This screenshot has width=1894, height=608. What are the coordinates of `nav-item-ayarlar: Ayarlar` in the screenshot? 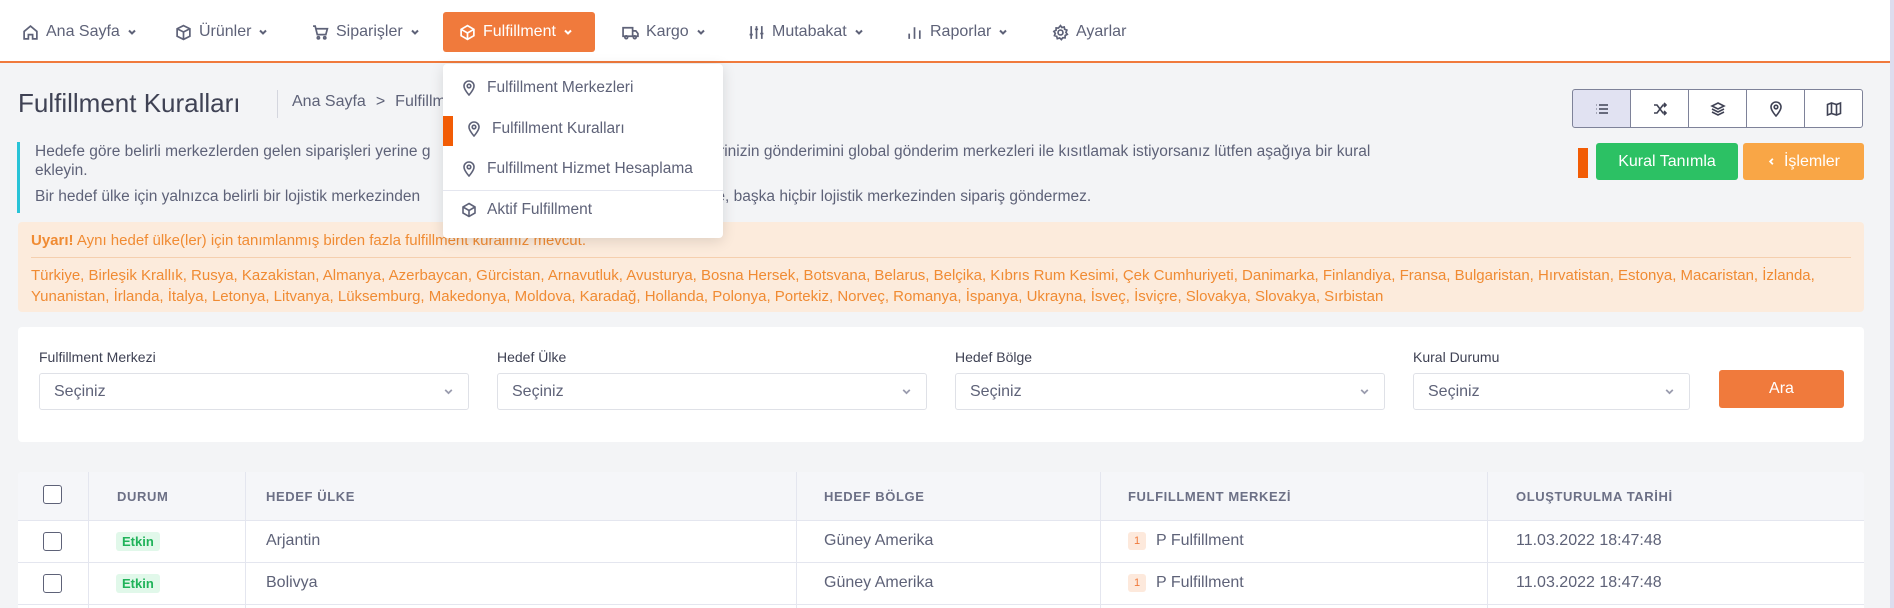 It's located at (1089, 32).